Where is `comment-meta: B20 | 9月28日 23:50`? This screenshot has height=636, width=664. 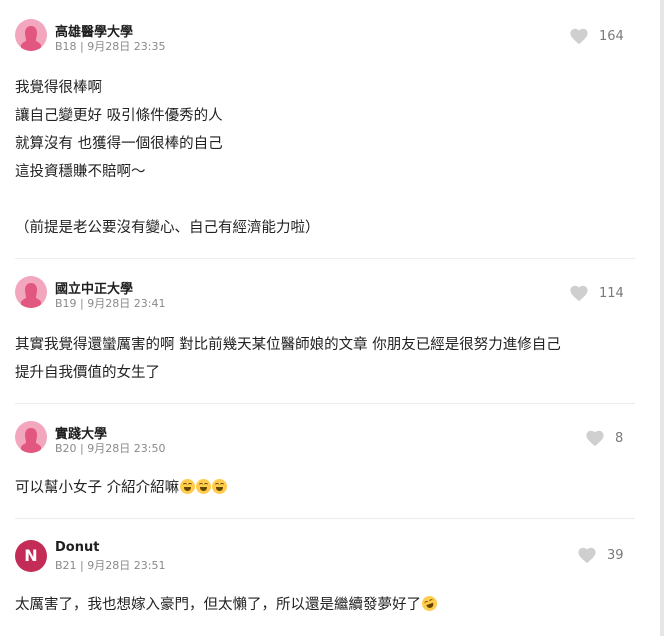 comment-meta: B20 | 9月28日 23:50 is located at coordinates (110, 448).